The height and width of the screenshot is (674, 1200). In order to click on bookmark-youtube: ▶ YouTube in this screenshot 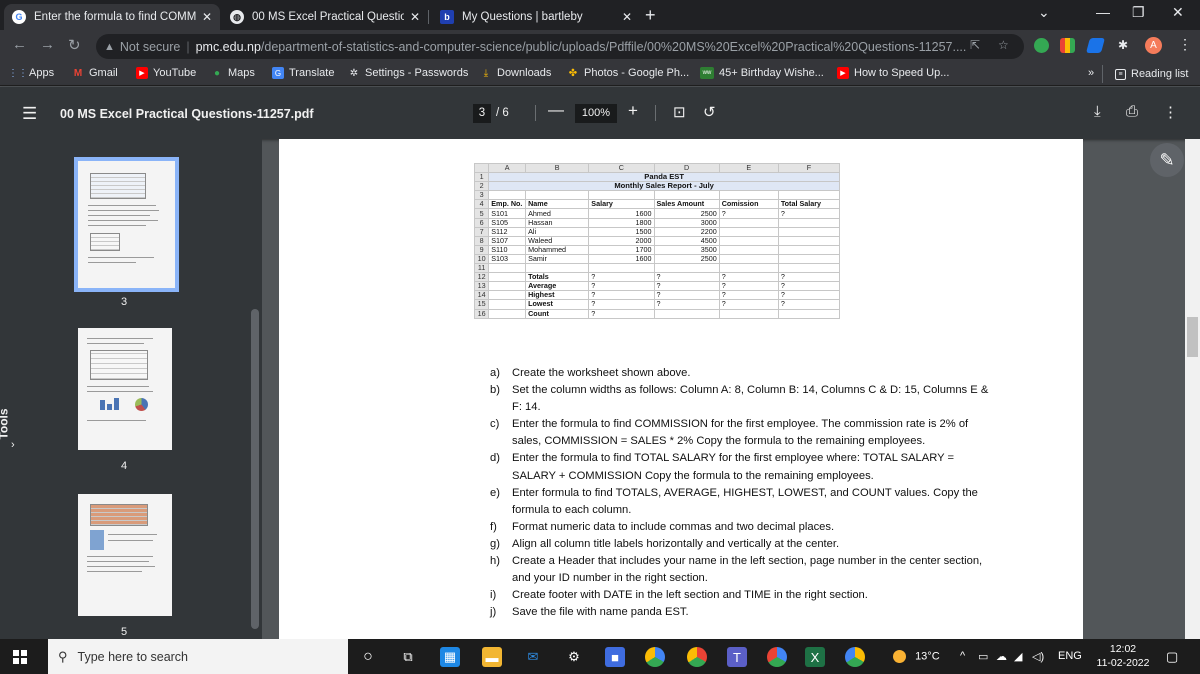, I will do `click(166, 73)`.